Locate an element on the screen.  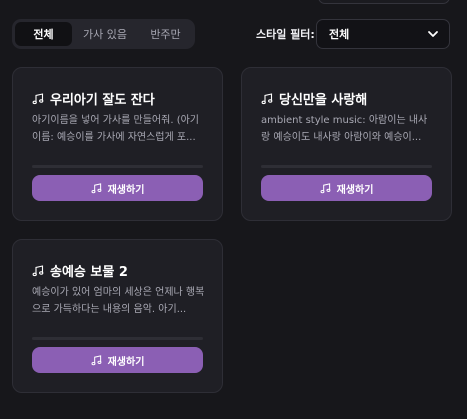
song-title-text: 송예승 보물 2 is located at coordinates (89, 272).